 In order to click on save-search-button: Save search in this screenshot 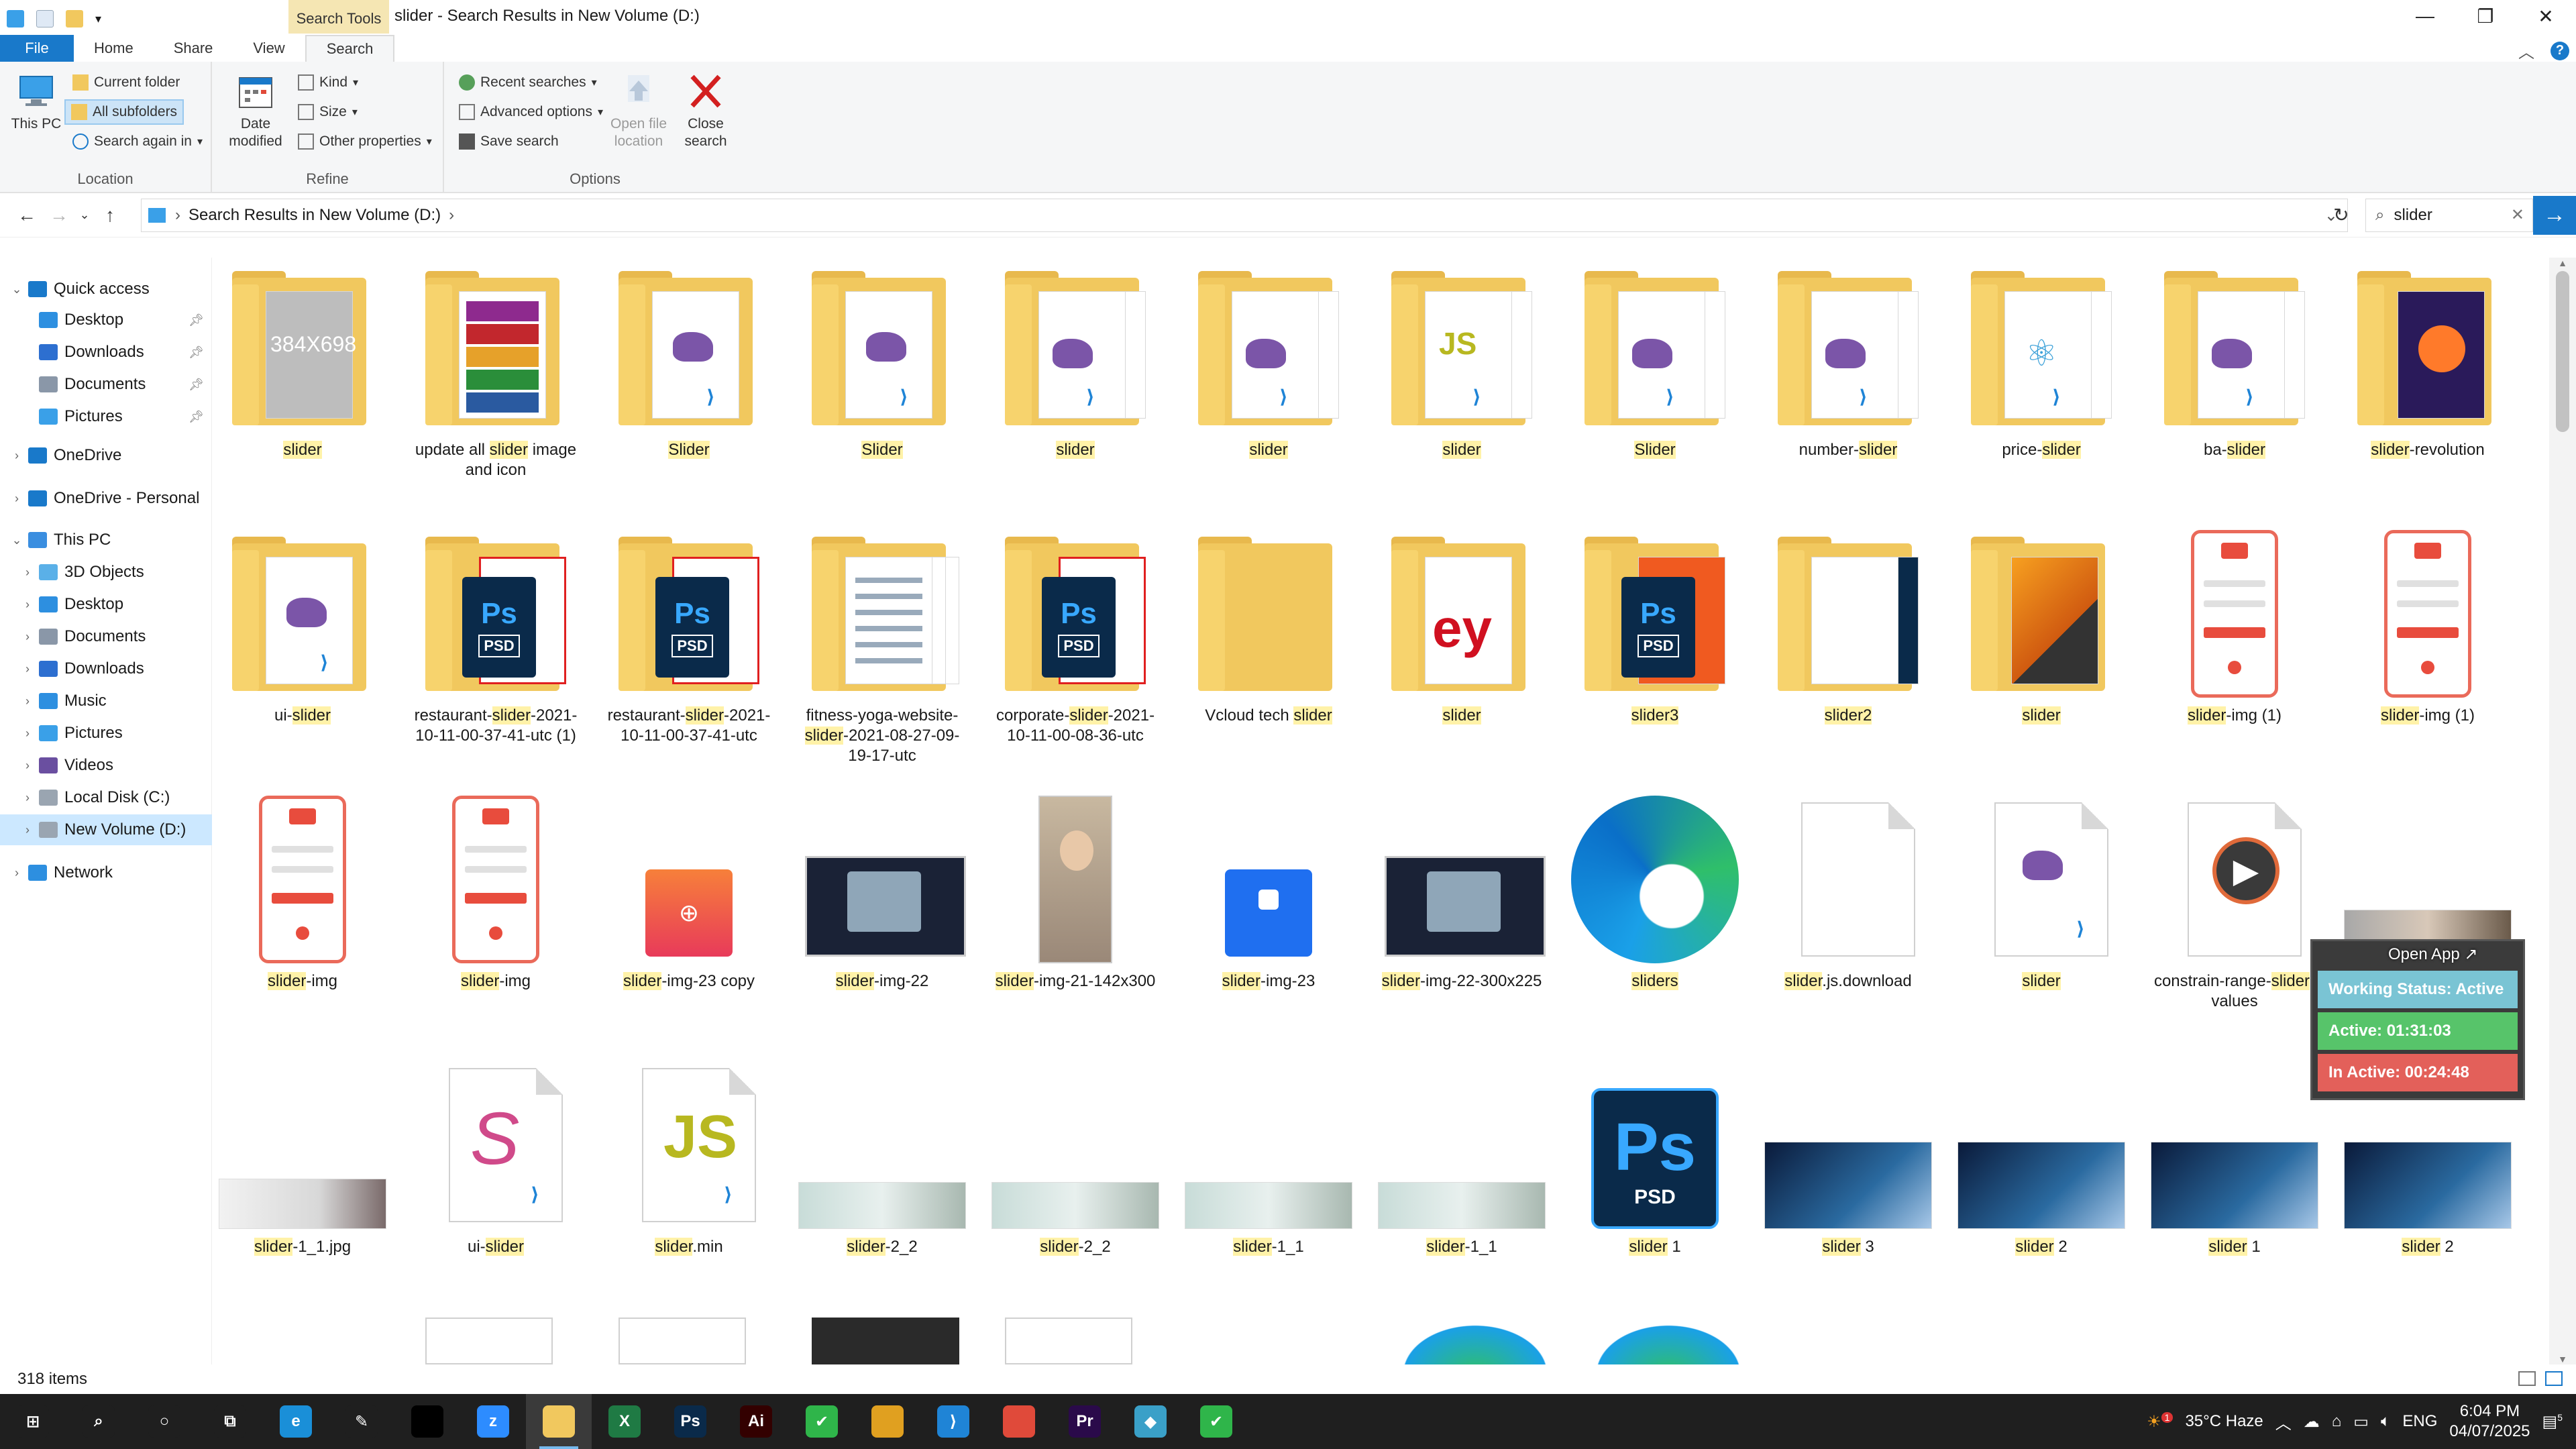, I will do `click(508, 141)`.